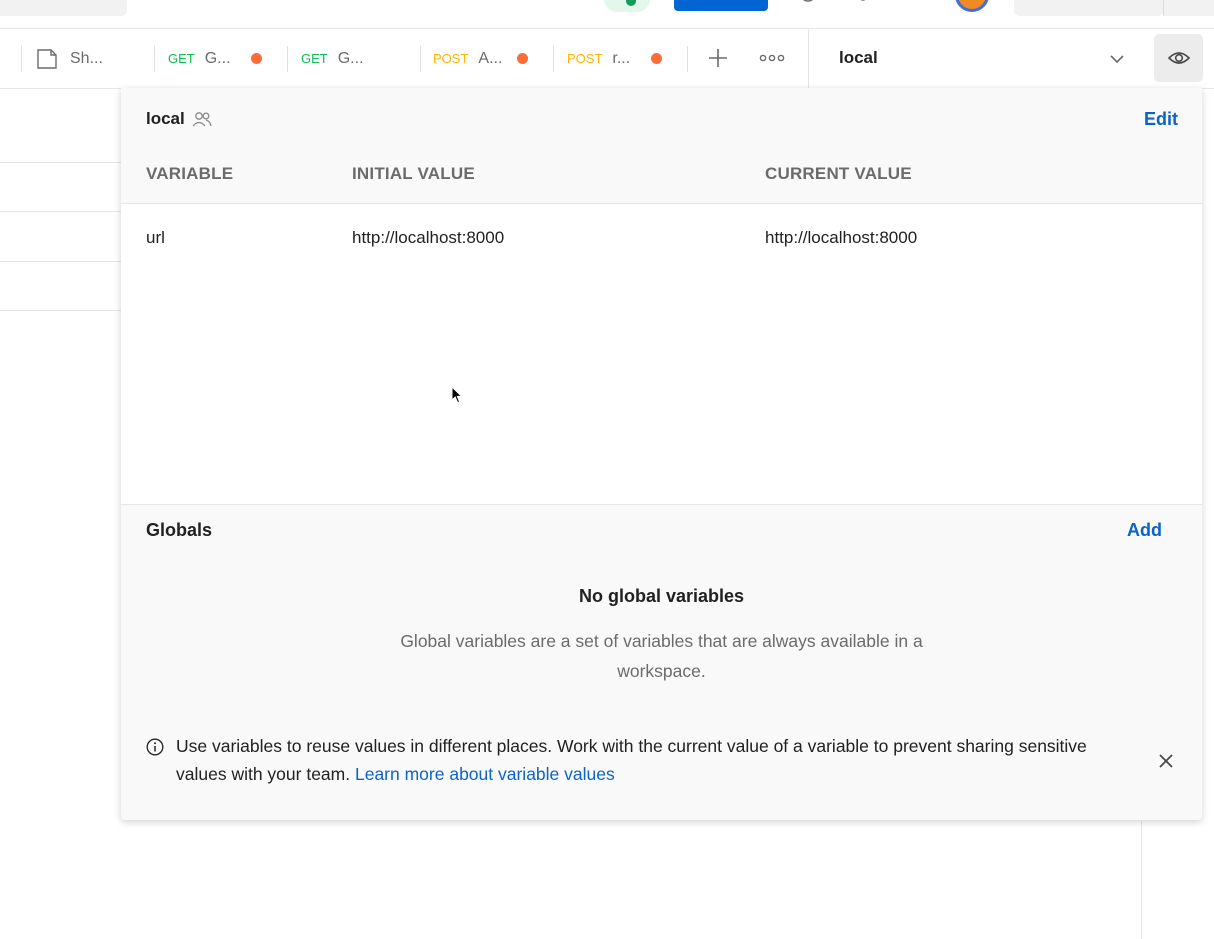 The height and width of the screenshot is (939, 1214). What do you see at coordinates (858, 58) in the screenshot?
I see `environment-selector: local` at bounding box center [858, 58].